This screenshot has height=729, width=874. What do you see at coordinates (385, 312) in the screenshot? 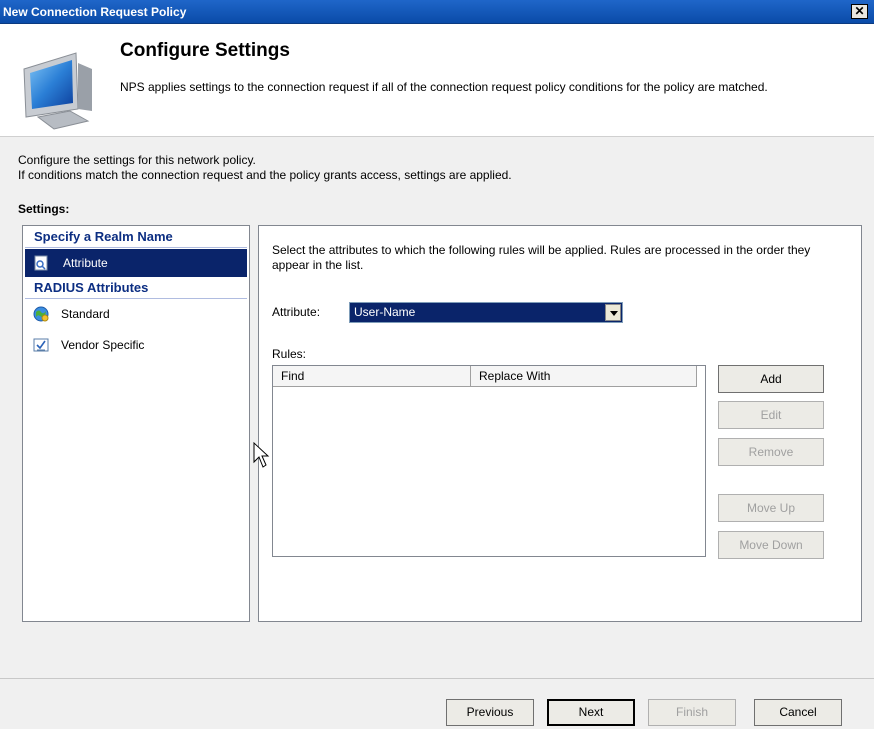
I see `attribute-select-value: User-Name` at bounding box center [385, 312].